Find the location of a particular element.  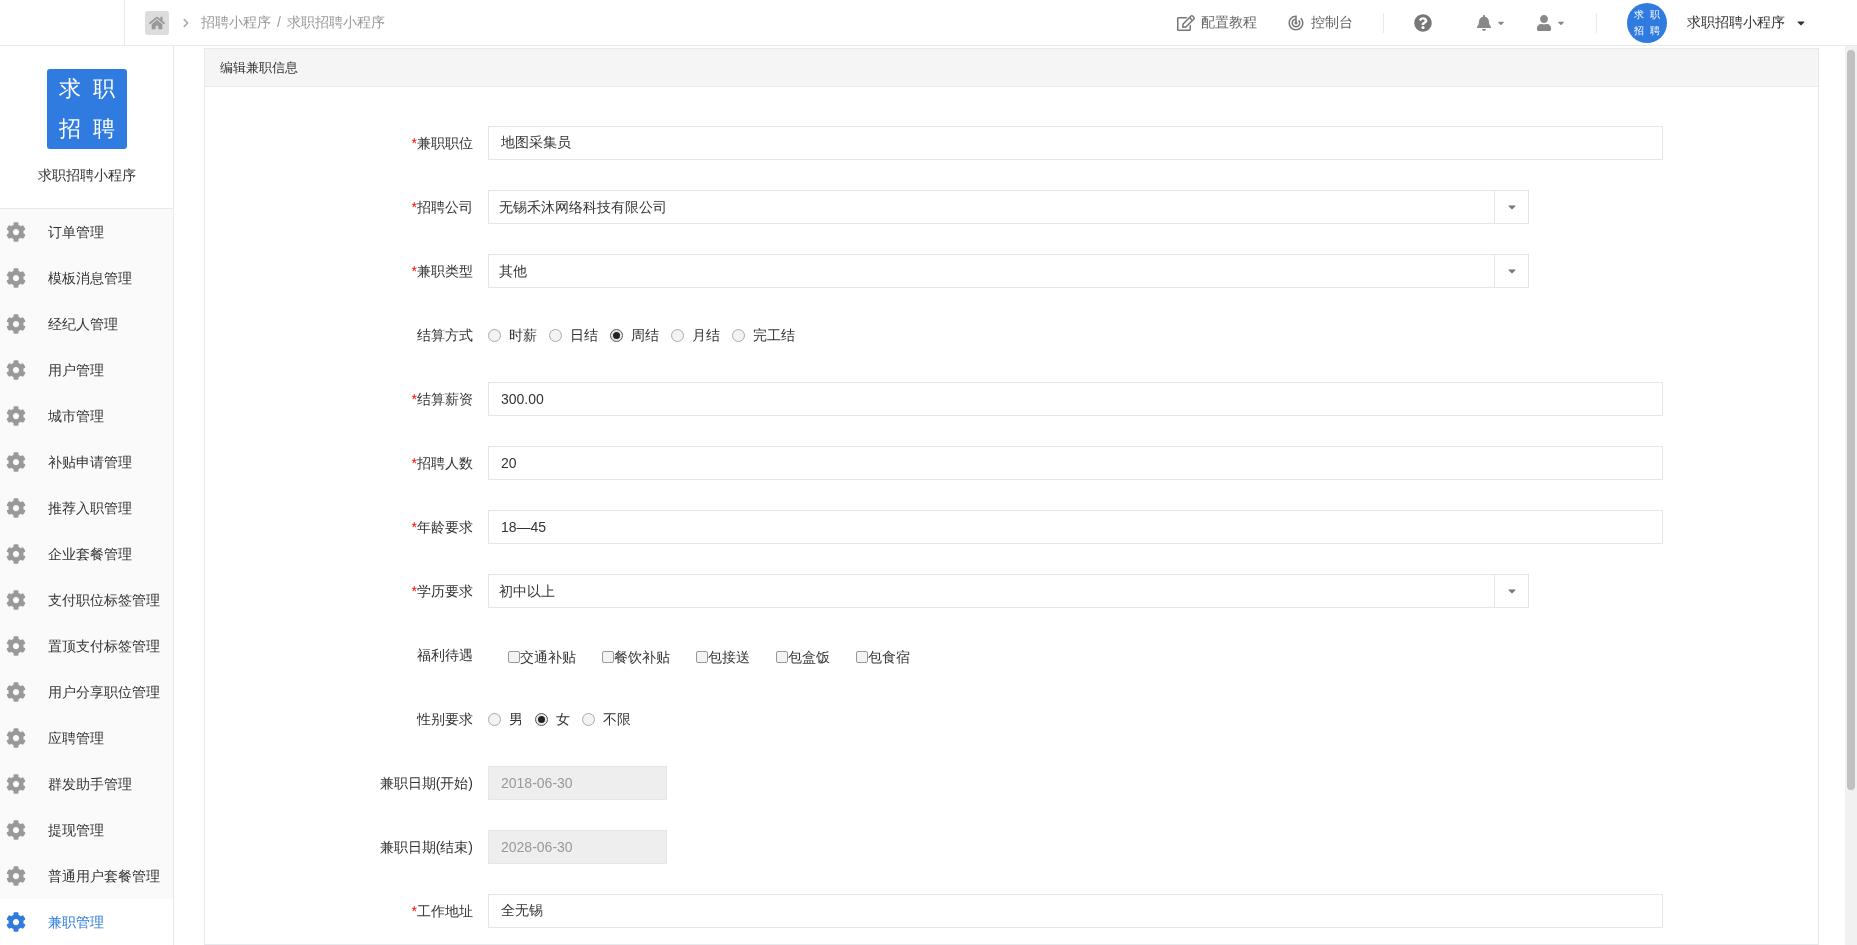

select-field: 无锡禾沐网络科技有限公司 is located at coordinates (1008, 207).